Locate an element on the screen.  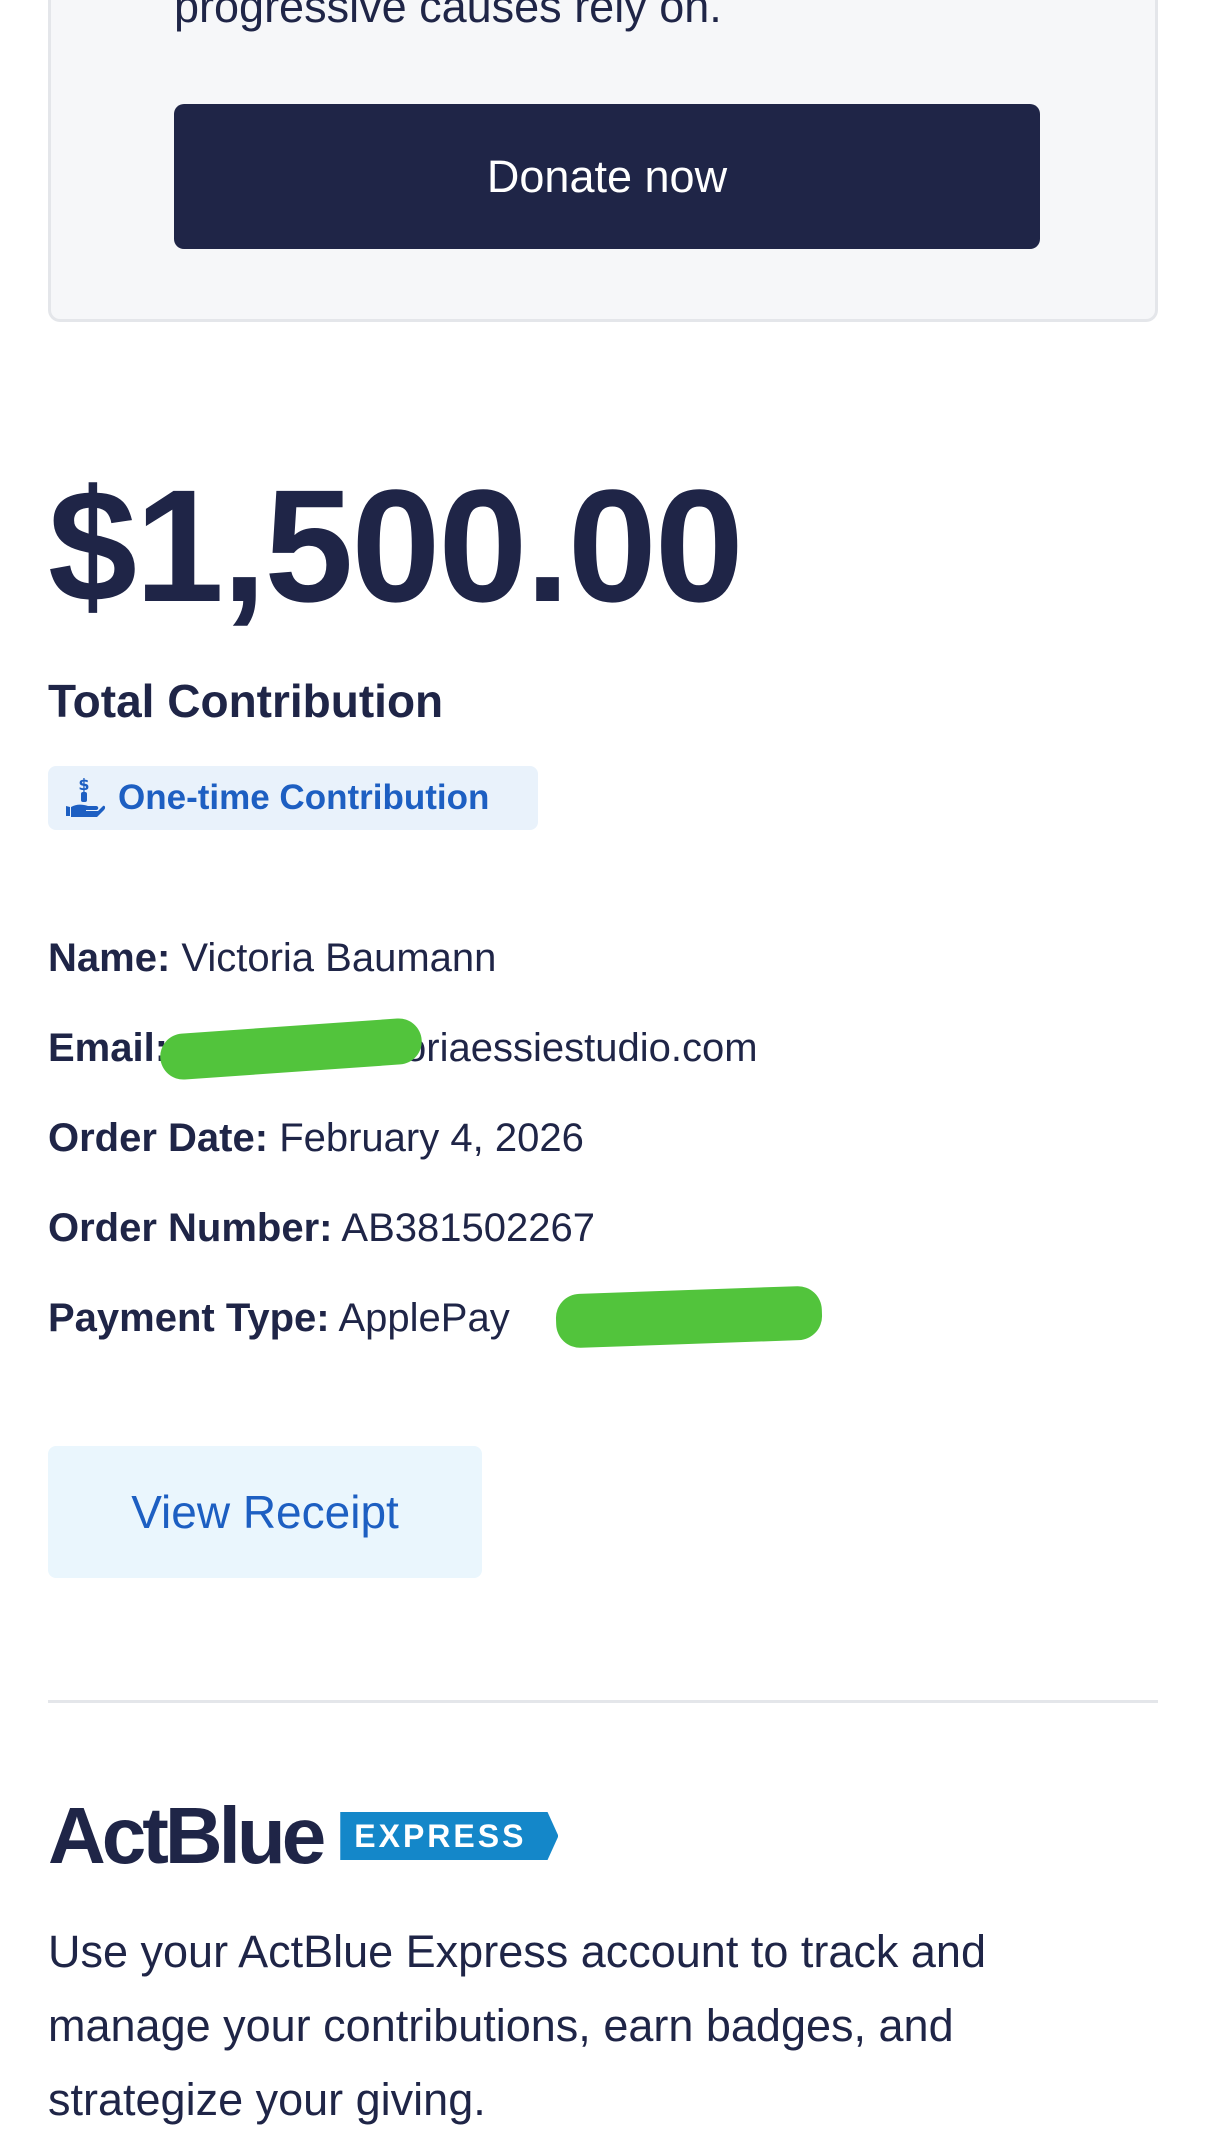
actblue-logo-word: ActBlue is located at coordinates (187, 1835).